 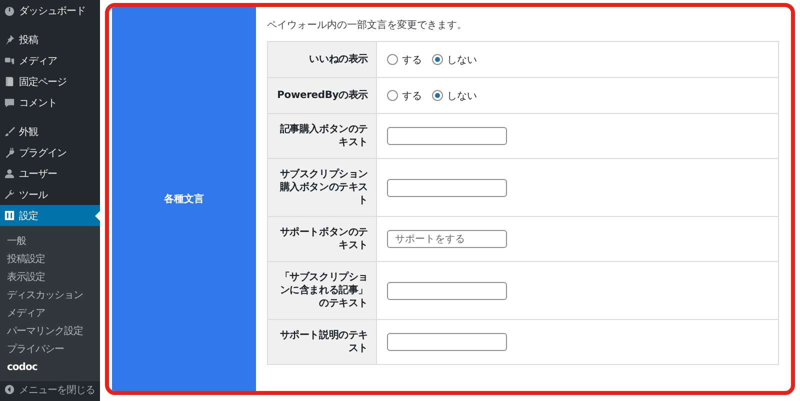 I want to click on menu-item: 外観, so click(x=50, y=131).